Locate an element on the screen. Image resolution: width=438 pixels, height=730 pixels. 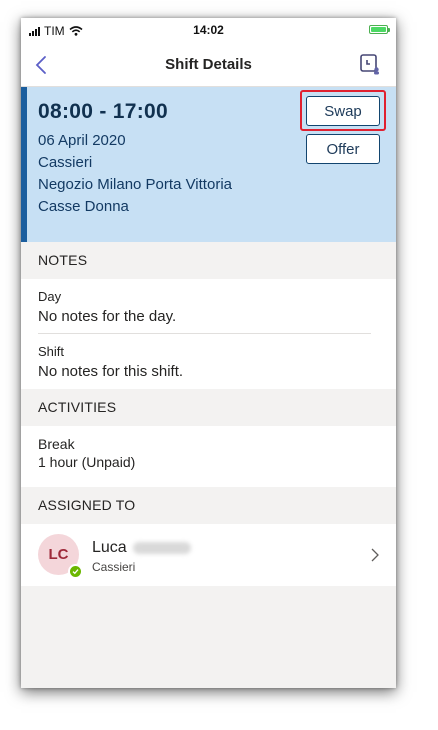
shift-note-value: No notes for this shift. is located at coordinates (111, 371).